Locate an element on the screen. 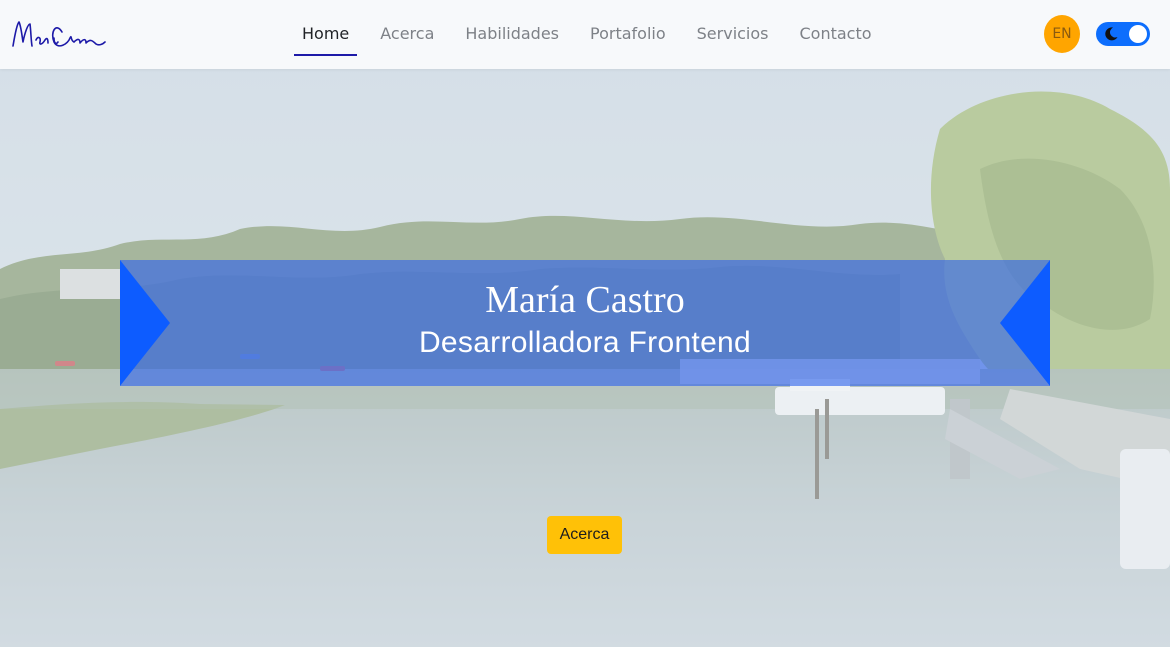  nav-link-contacto: Contacto is located at coordinates (836, 34).